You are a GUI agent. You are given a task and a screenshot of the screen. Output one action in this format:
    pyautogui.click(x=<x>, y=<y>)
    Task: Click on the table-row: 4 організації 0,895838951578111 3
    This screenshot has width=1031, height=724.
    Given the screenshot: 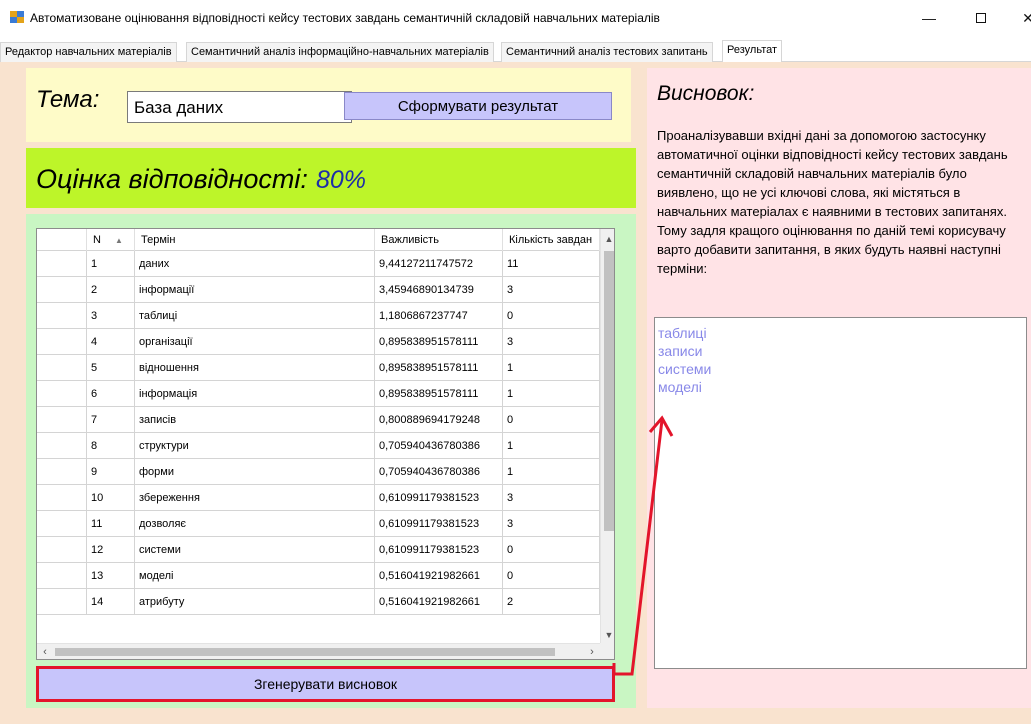 What is the action you would take?
    pyautogui.click(x=318, y=342)
    